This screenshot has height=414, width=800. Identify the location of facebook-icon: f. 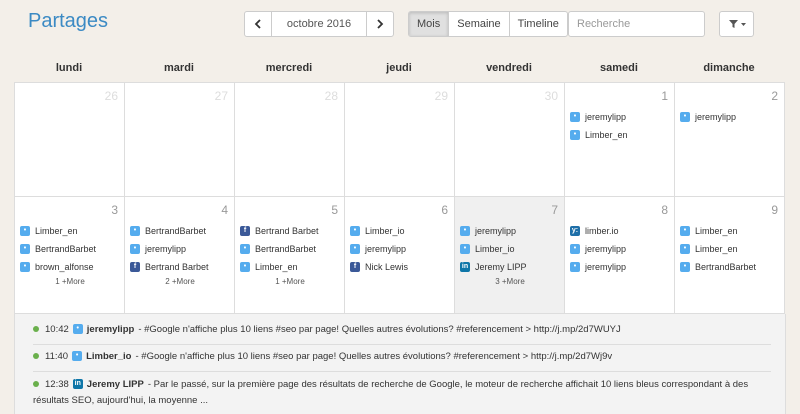
(135, 267).